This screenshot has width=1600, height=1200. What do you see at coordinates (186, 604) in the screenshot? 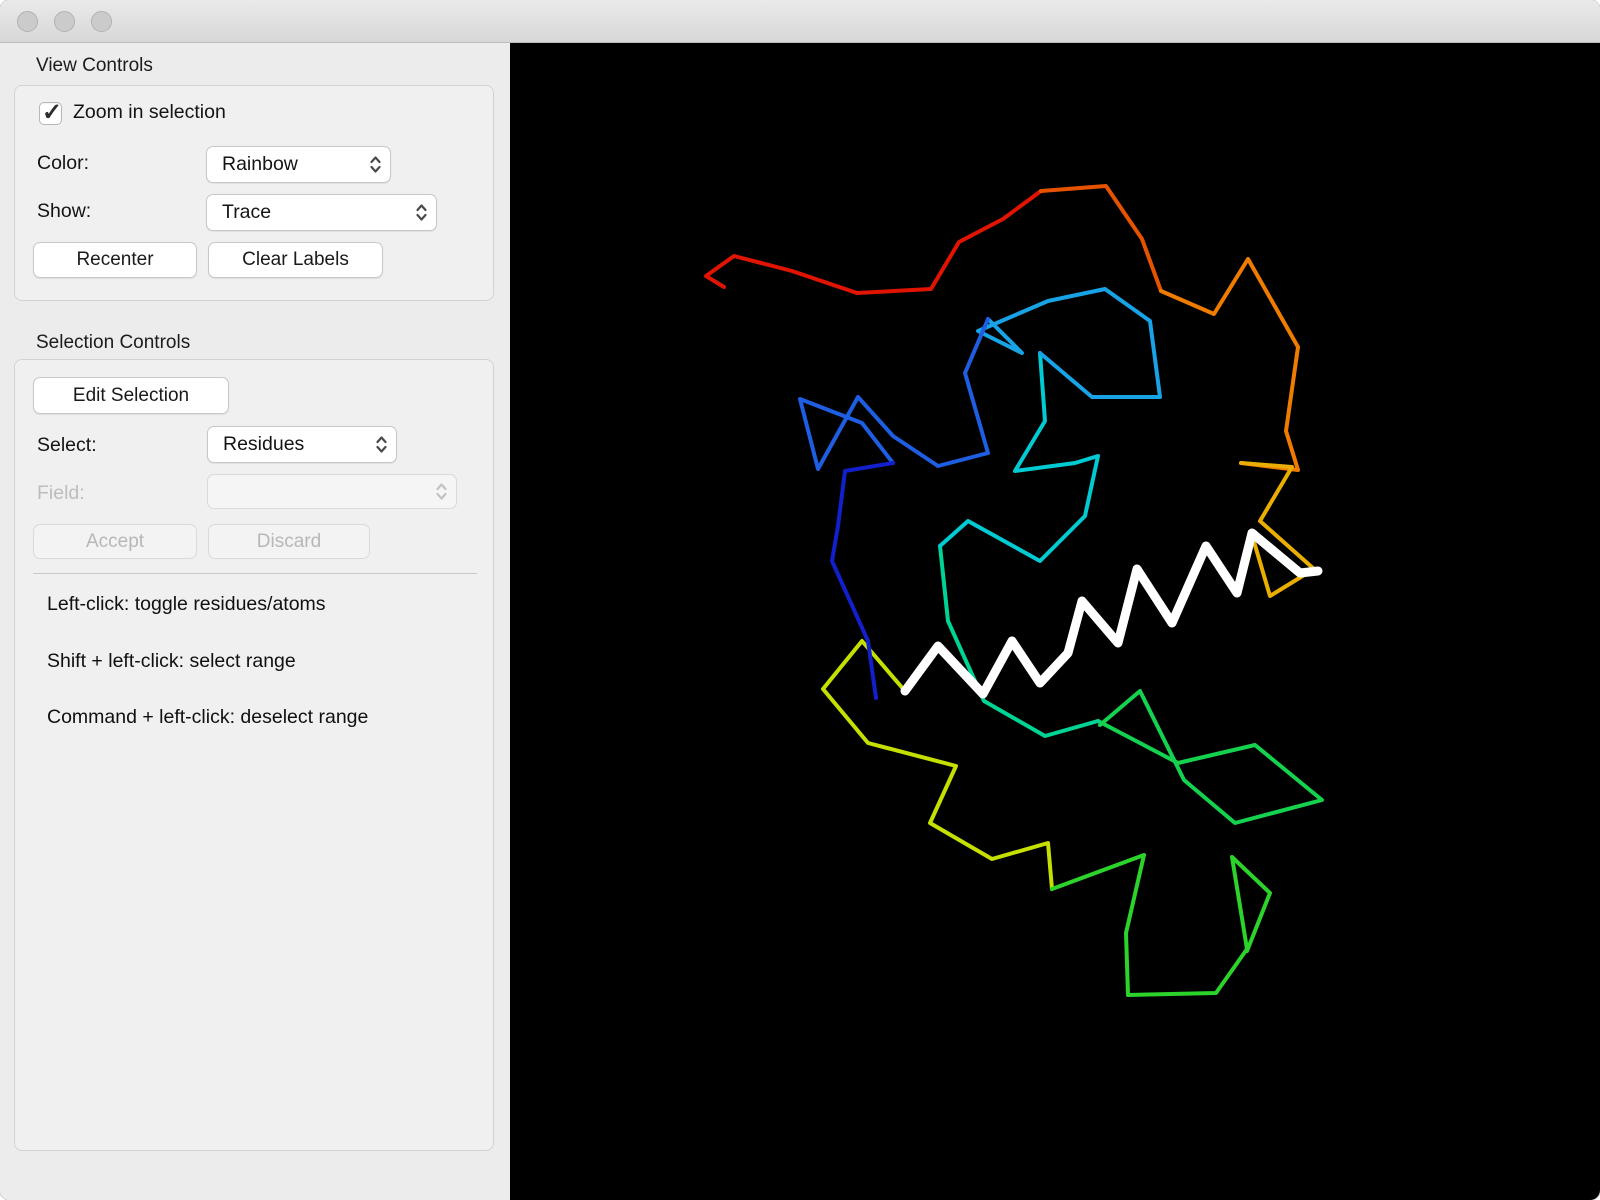
I see `help-left-click: Left-click: toggle residues/atoms` at bounding box center [186, 604].